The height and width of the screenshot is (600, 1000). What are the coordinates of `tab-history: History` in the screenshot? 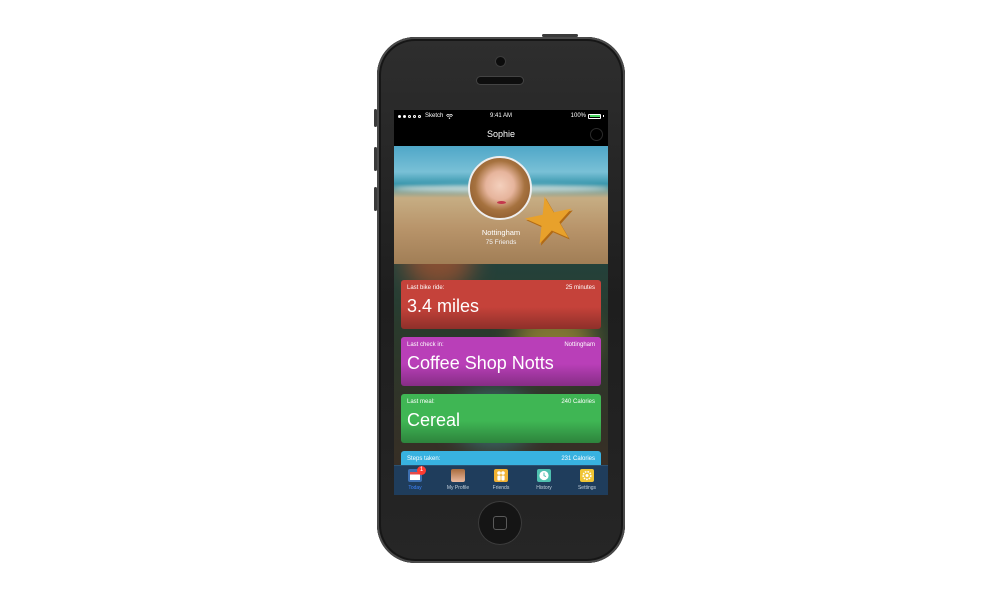 It's located at (544, 480).